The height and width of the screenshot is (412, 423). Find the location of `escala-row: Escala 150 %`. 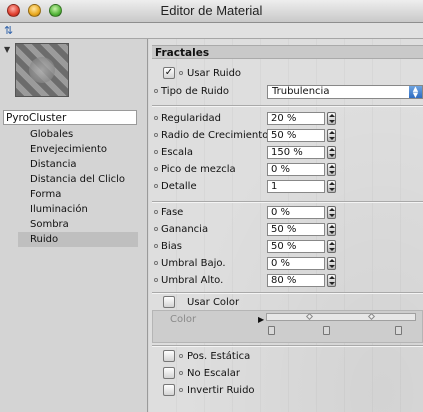

escala-row: Escala 150 % is located at coordinates (285, 153).